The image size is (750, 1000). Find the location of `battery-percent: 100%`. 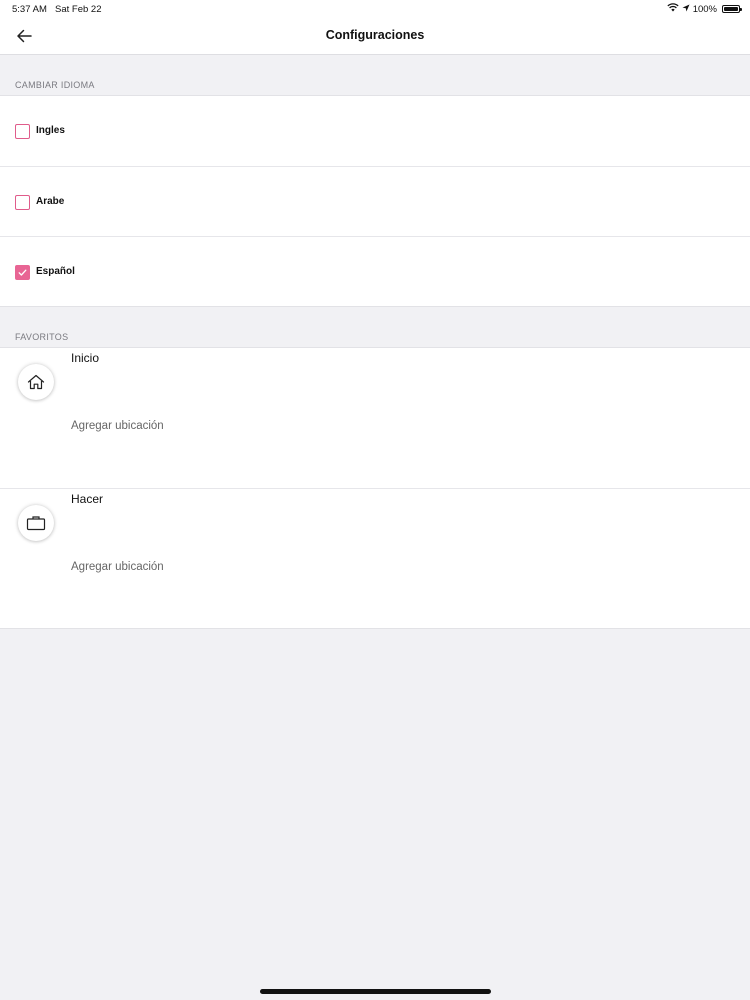

battery-percent: 100% is located at coordinates (704, 9).